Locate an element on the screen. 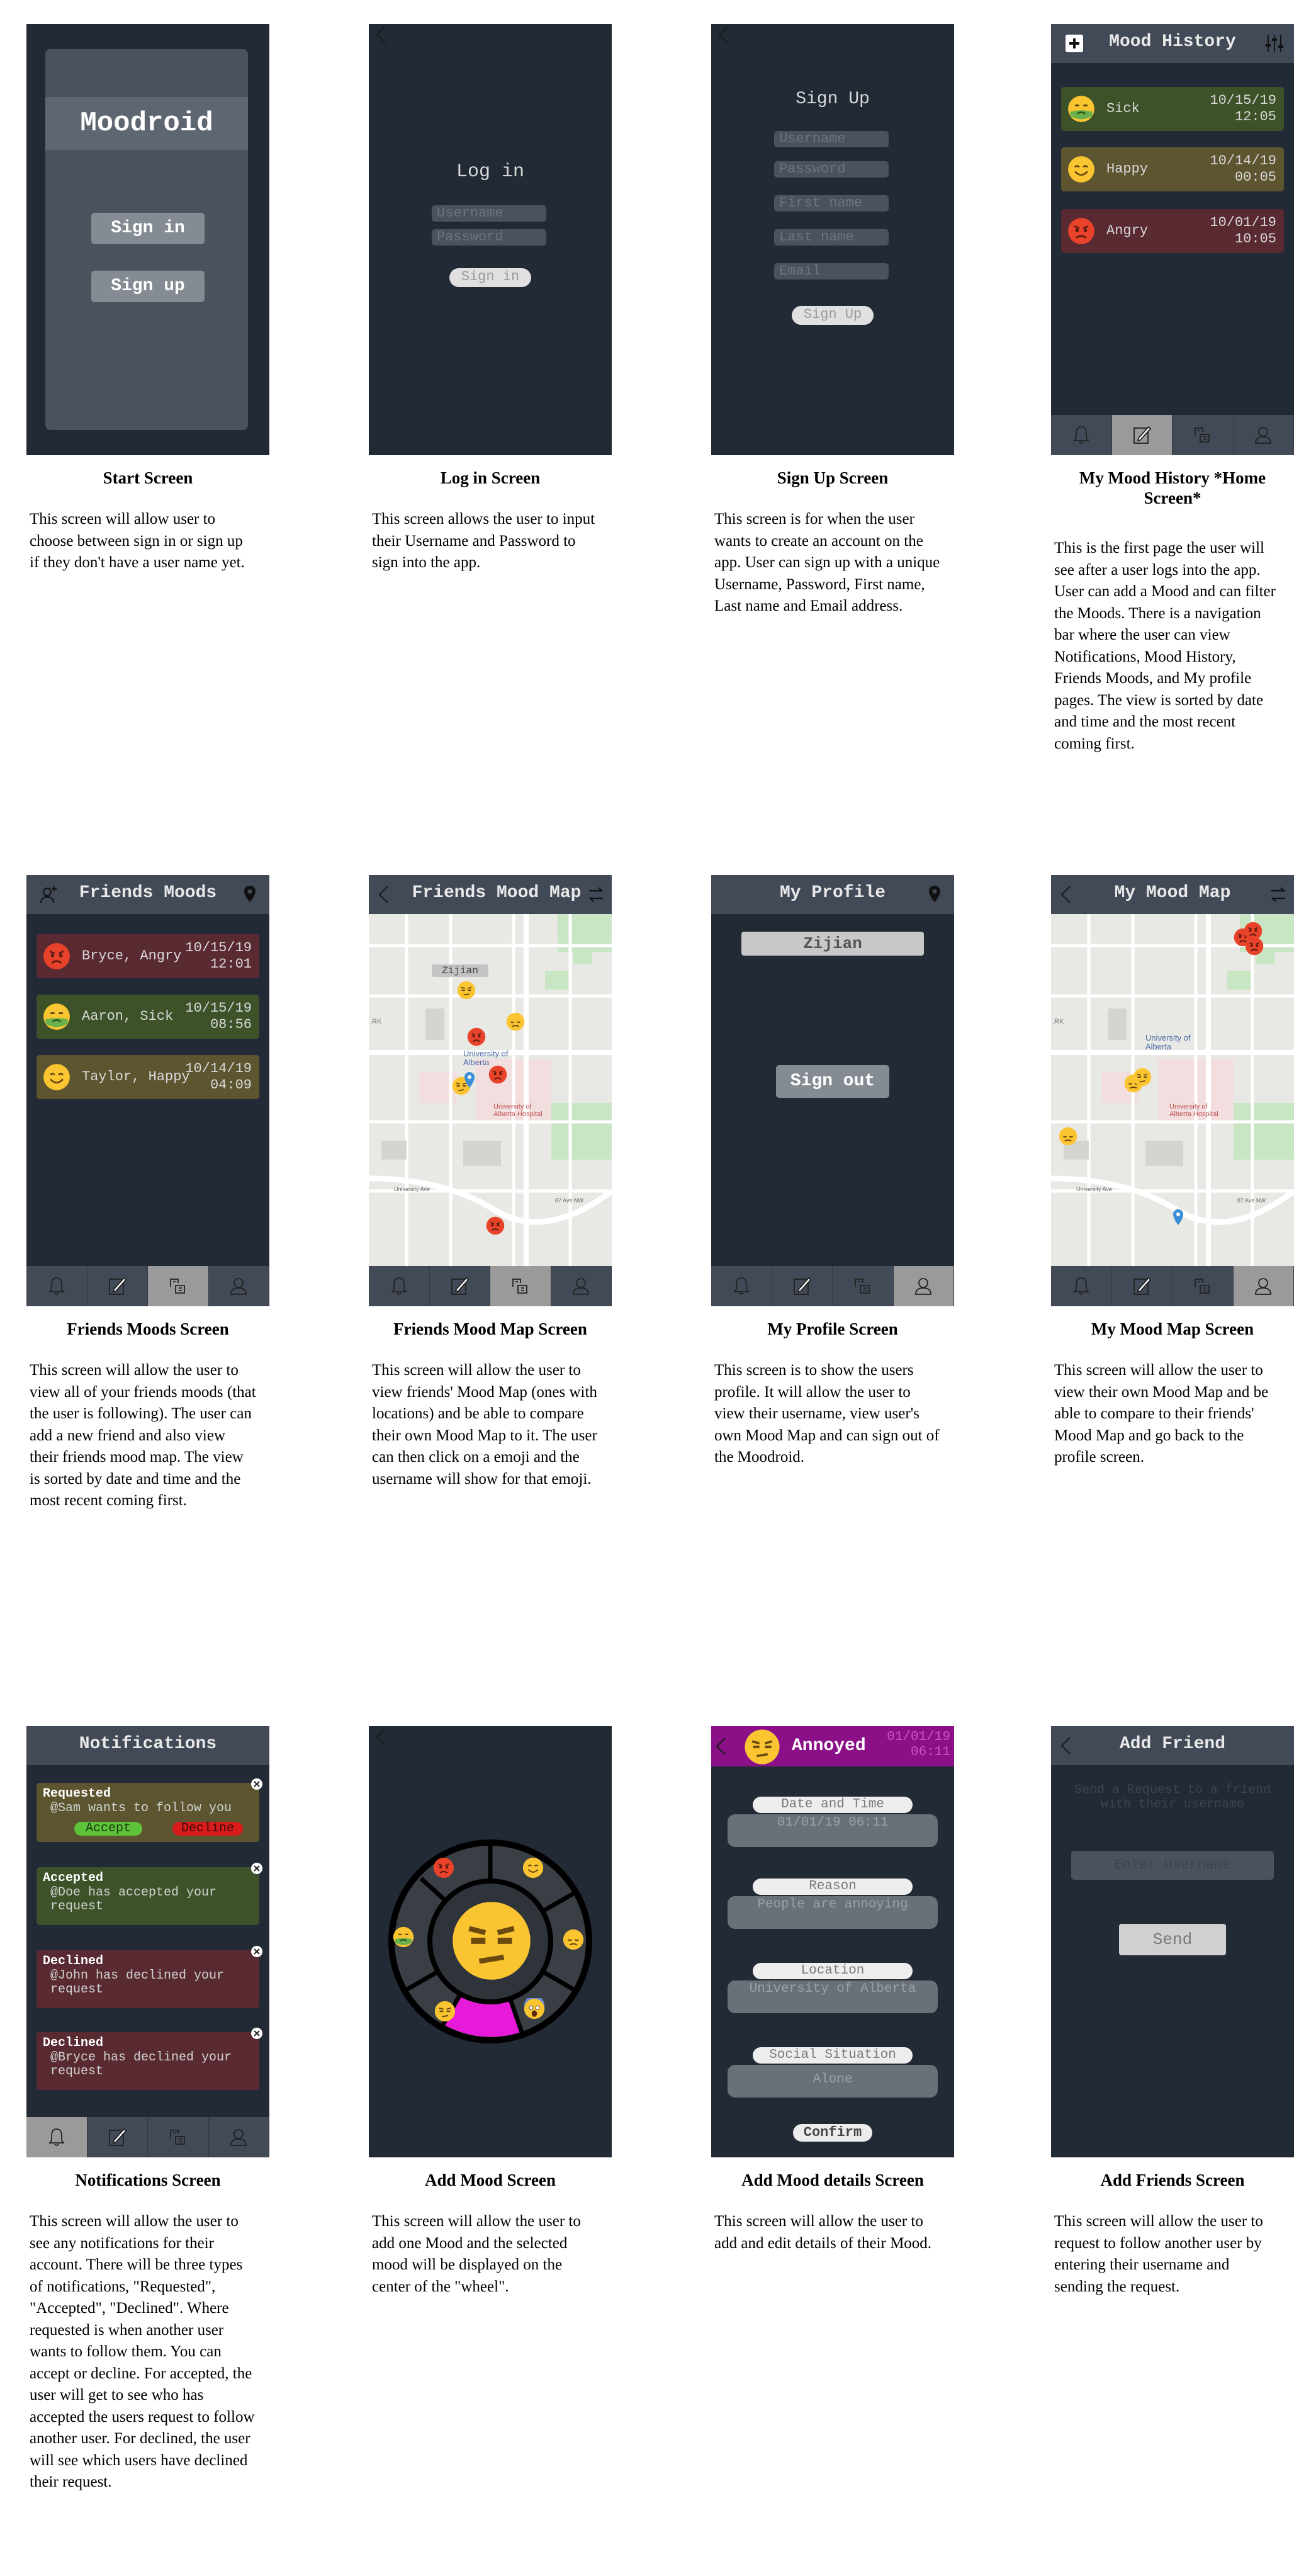  friends-icon is located at coordinates (1202, 435).